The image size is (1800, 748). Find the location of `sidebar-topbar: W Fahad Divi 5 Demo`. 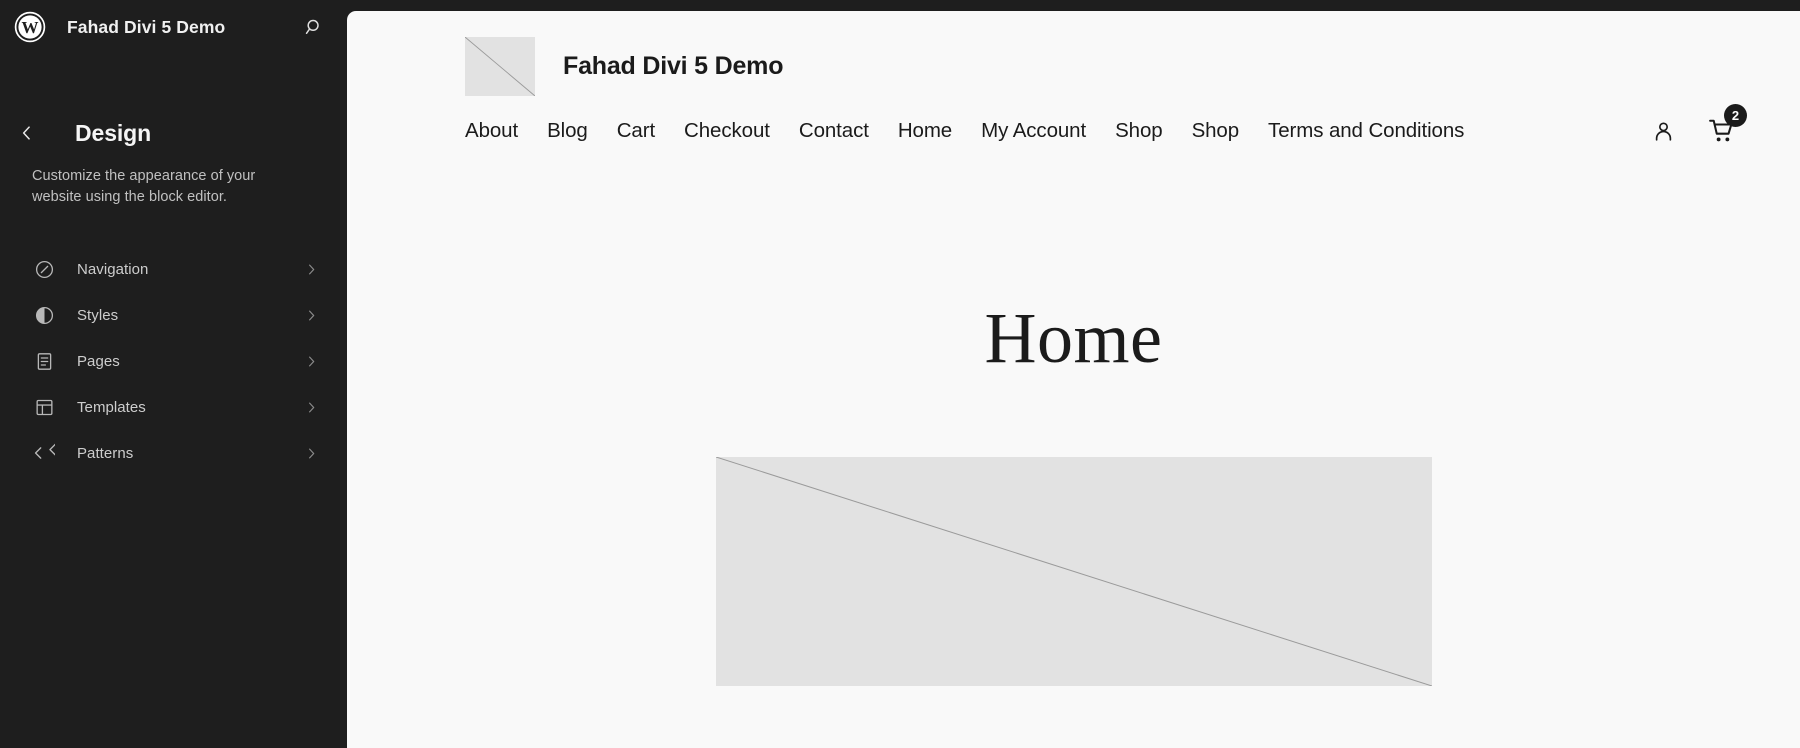

sidebar-topbar: W Fahad Divi 5 Demo is located at coordinates (173, 27).